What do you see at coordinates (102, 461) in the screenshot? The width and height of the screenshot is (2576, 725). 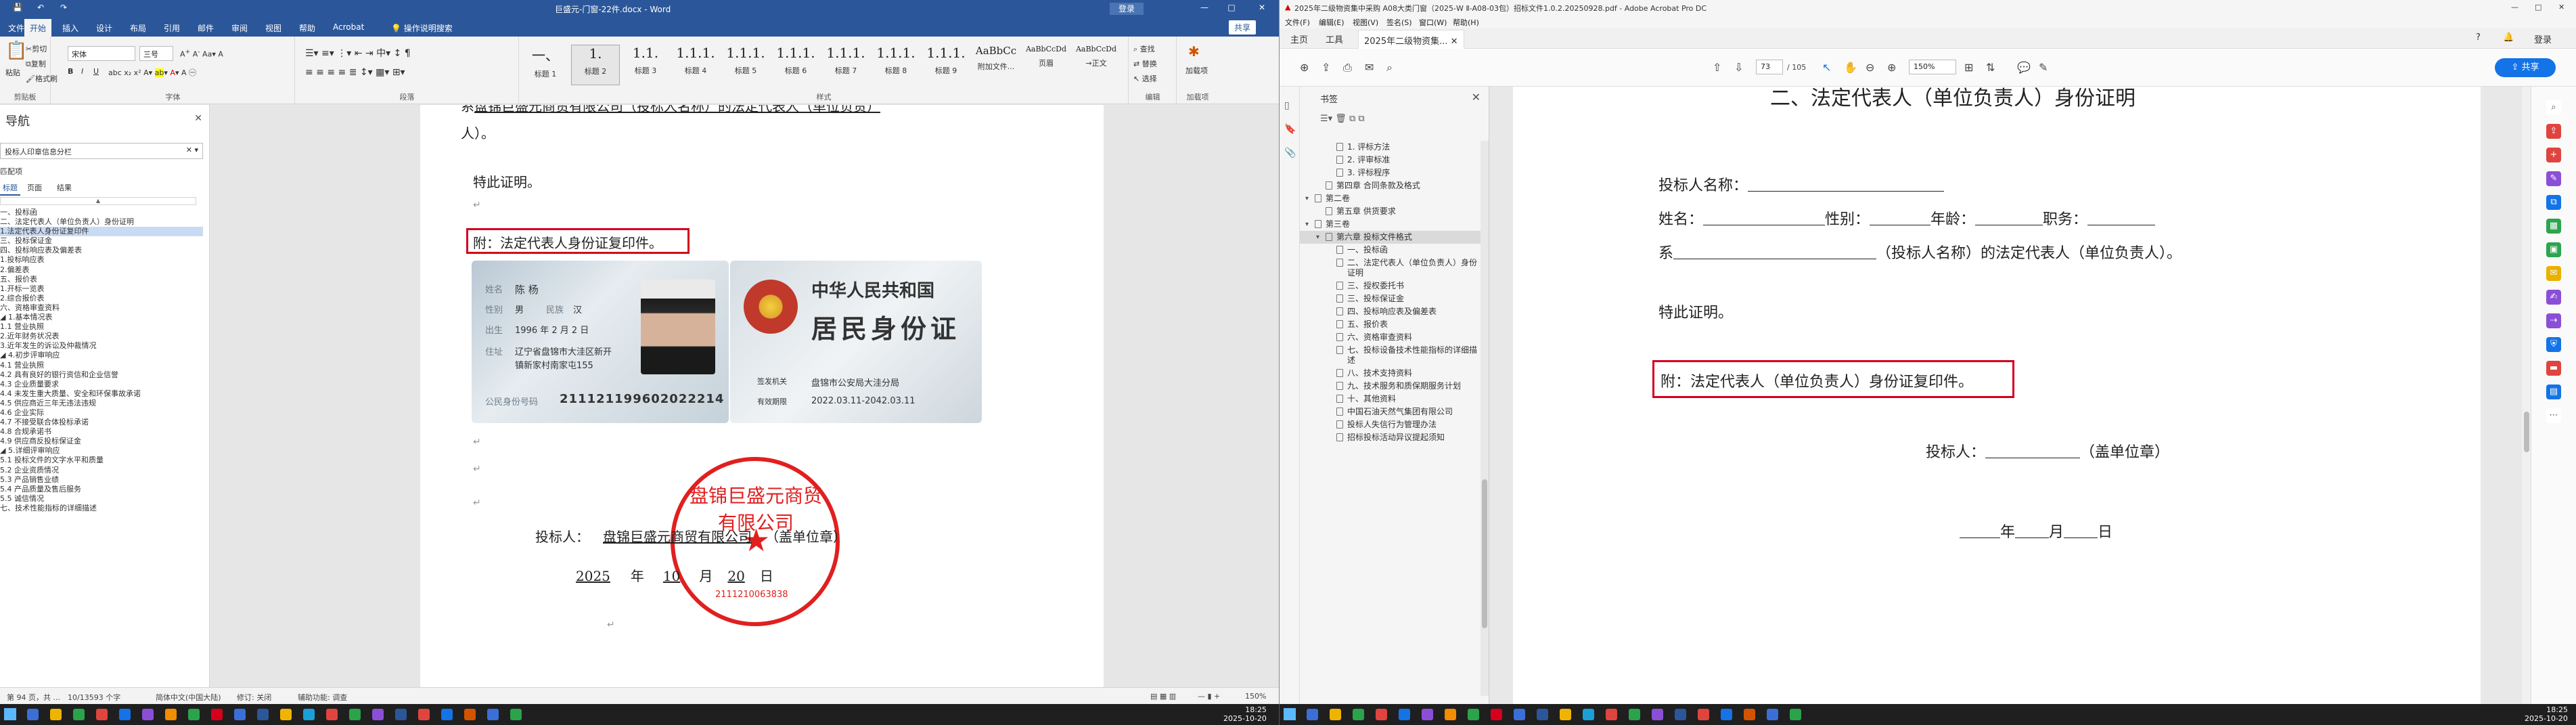 I see `nav-heading-item: 5.1 投标文件的文字水平和质量` at bounding box center [102, 461].